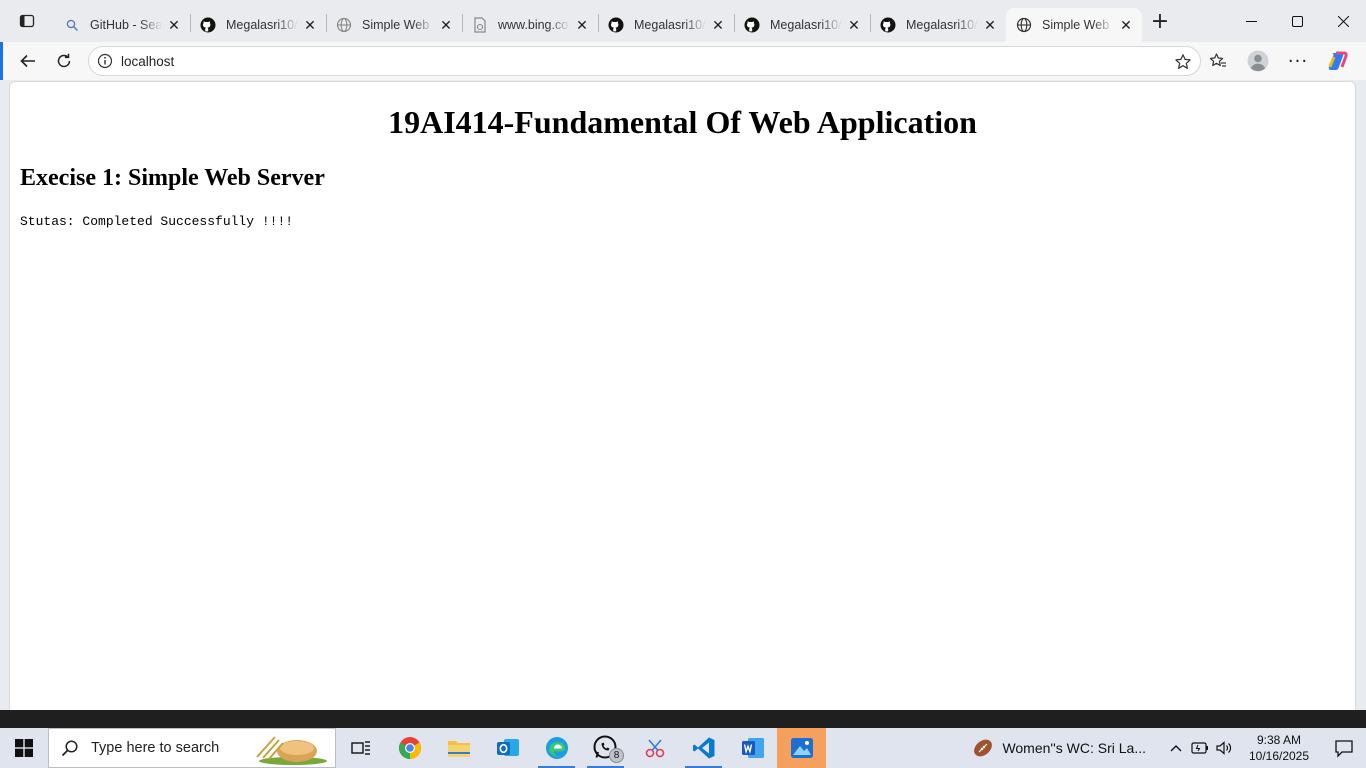 Image resolution: width=1366 pixels, height=768 pixels. I want to click on folder-icon, so click(458, 749).